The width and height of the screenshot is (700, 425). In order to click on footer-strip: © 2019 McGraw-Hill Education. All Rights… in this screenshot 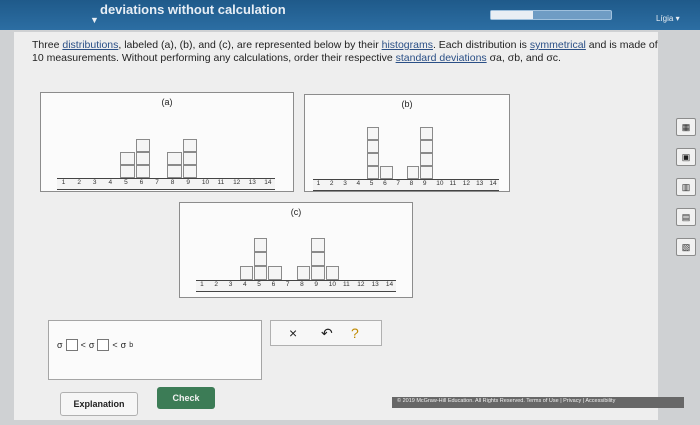, I will do `click(538, 402)`.